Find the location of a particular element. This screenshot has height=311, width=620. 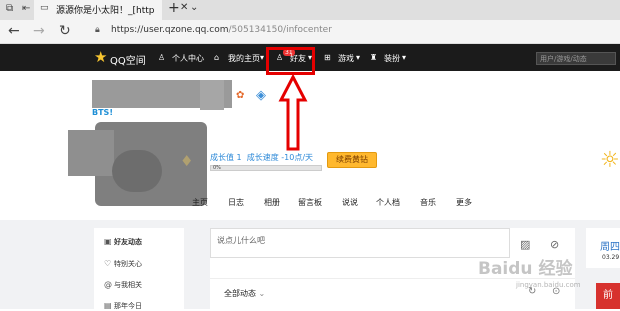

image-upload-icon: ▨ is located at coordinates (525, 244).